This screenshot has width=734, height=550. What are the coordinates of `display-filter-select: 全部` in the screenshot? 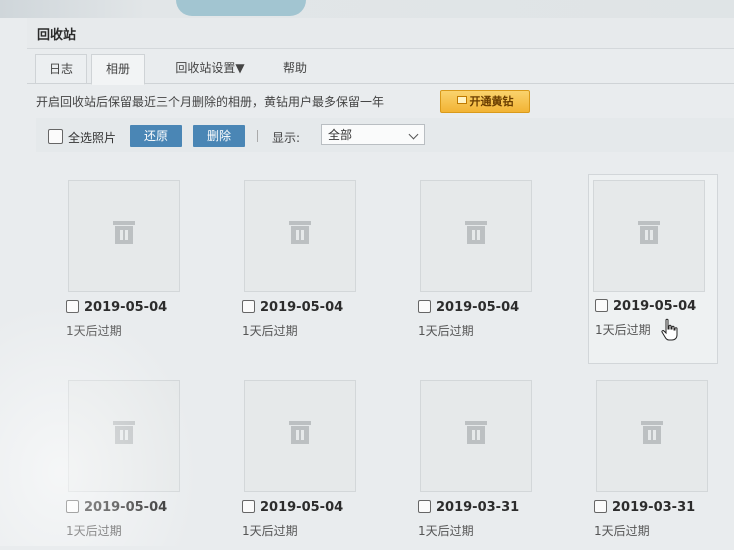 It's located at (373, 134).